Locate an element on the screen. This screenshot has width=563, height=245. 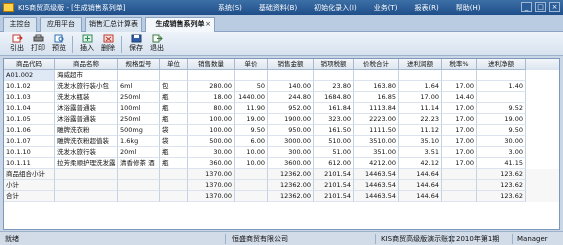
column-header: 销售数量 is located at coordinates (211, 64).